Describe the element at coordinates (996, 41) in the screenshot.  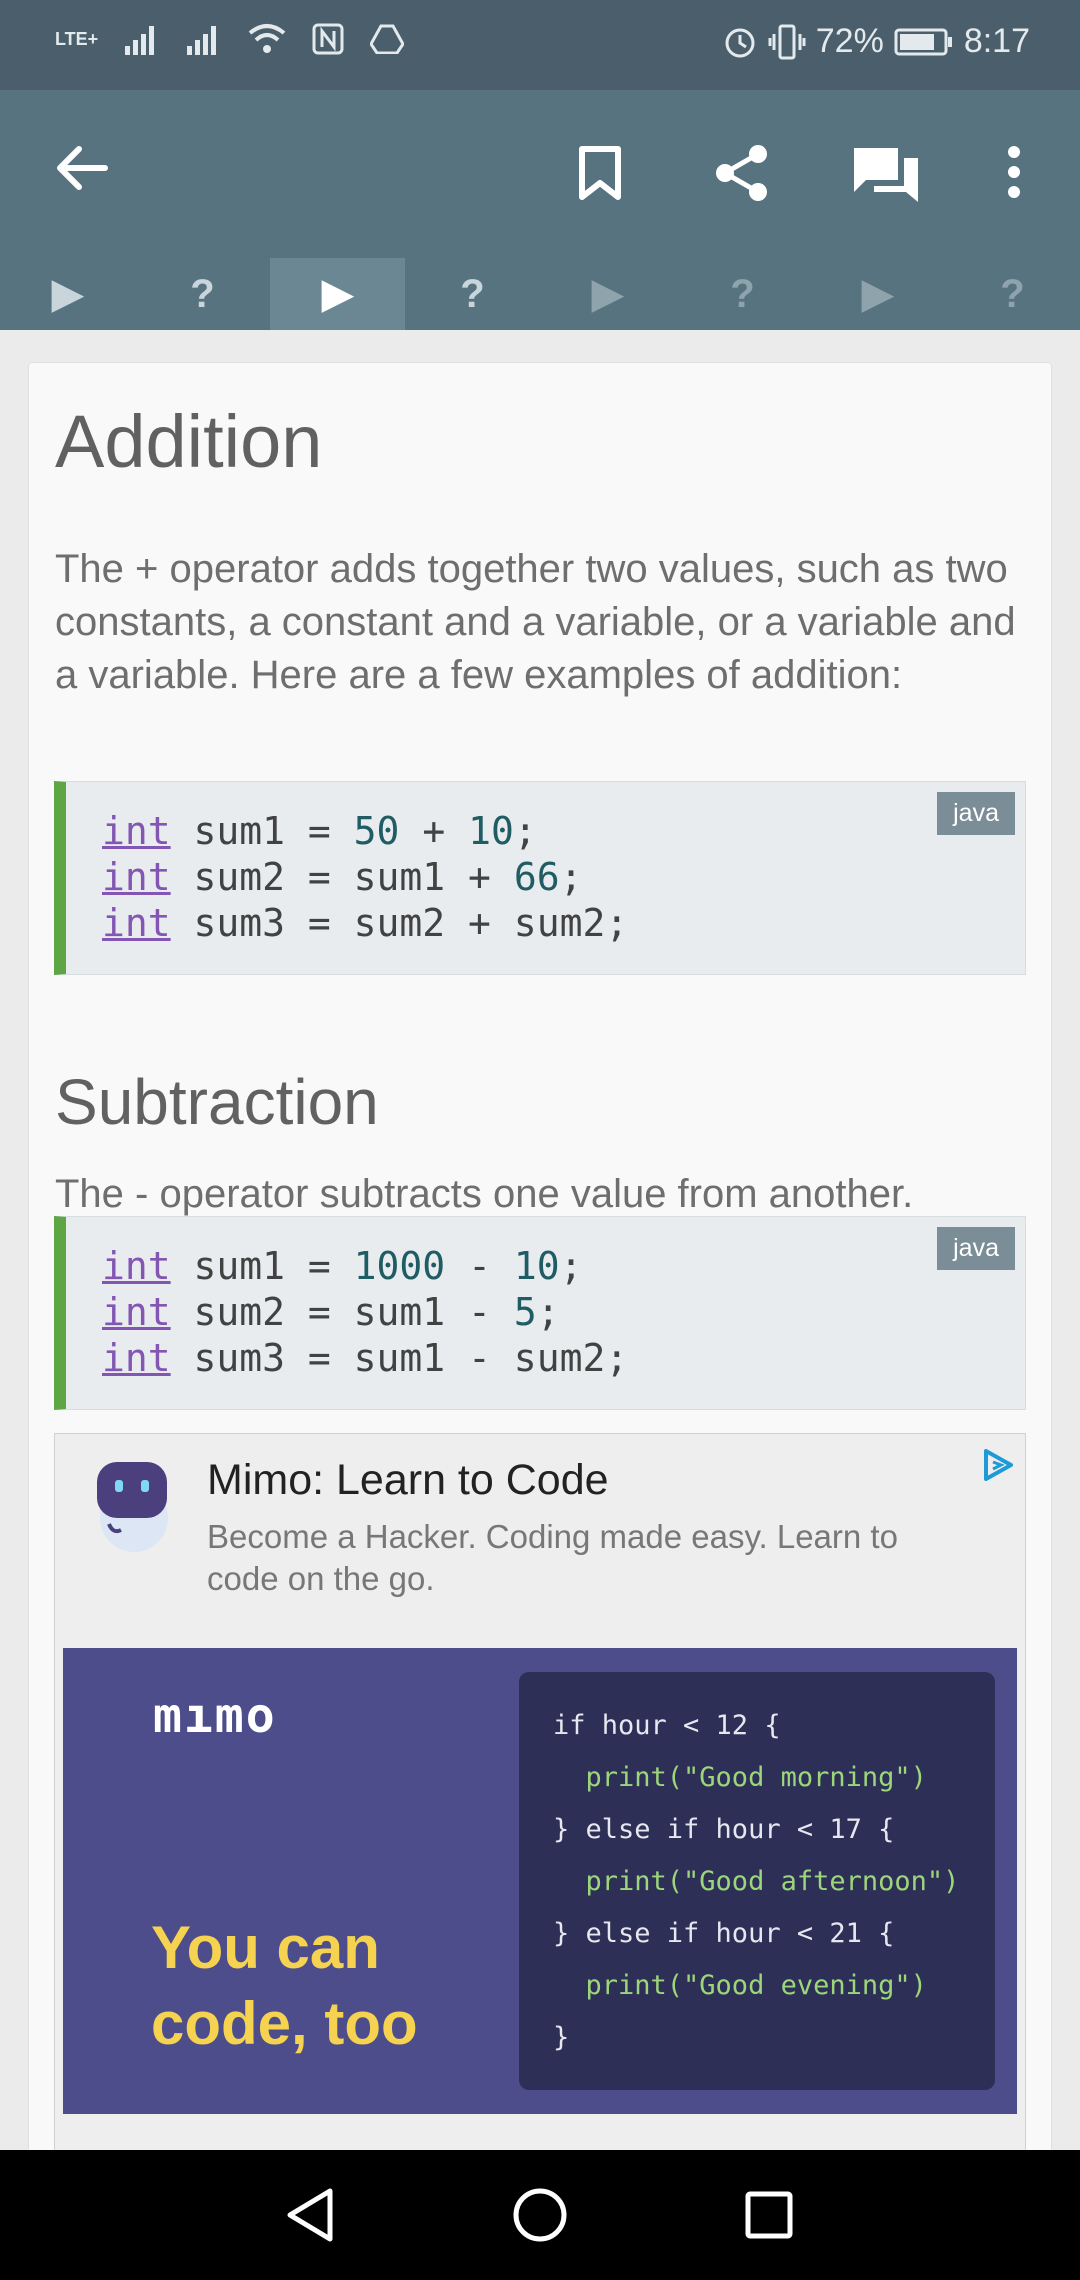
I see `clock: 8:17` at that location.